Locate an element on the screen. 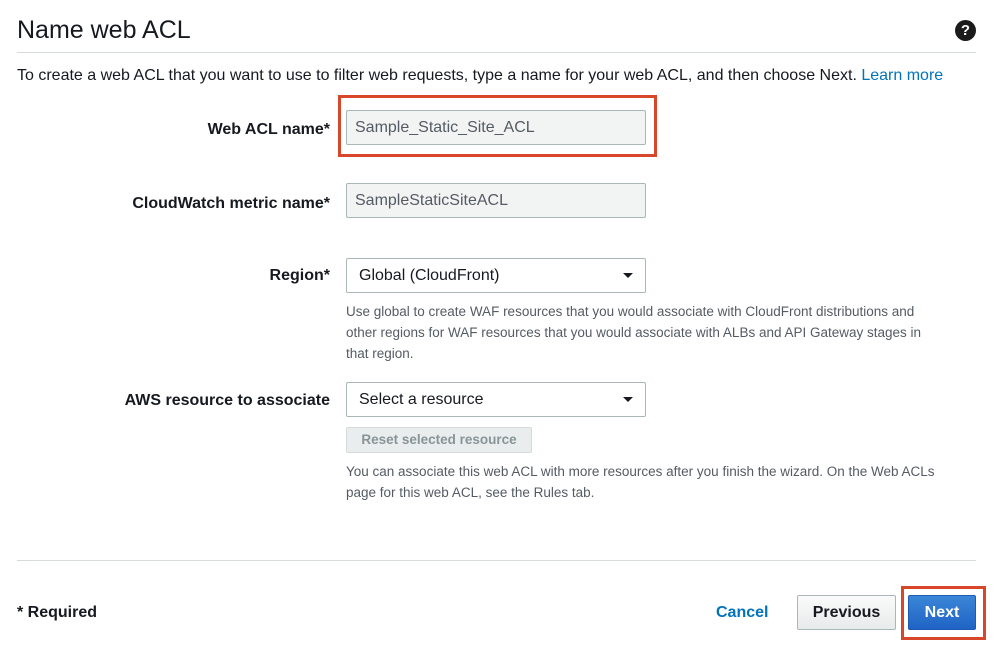 Image resolution: width=1000 pixels, height=646 pixels. resource-selected-value: Select a resource is located at coordinates (421, 399).